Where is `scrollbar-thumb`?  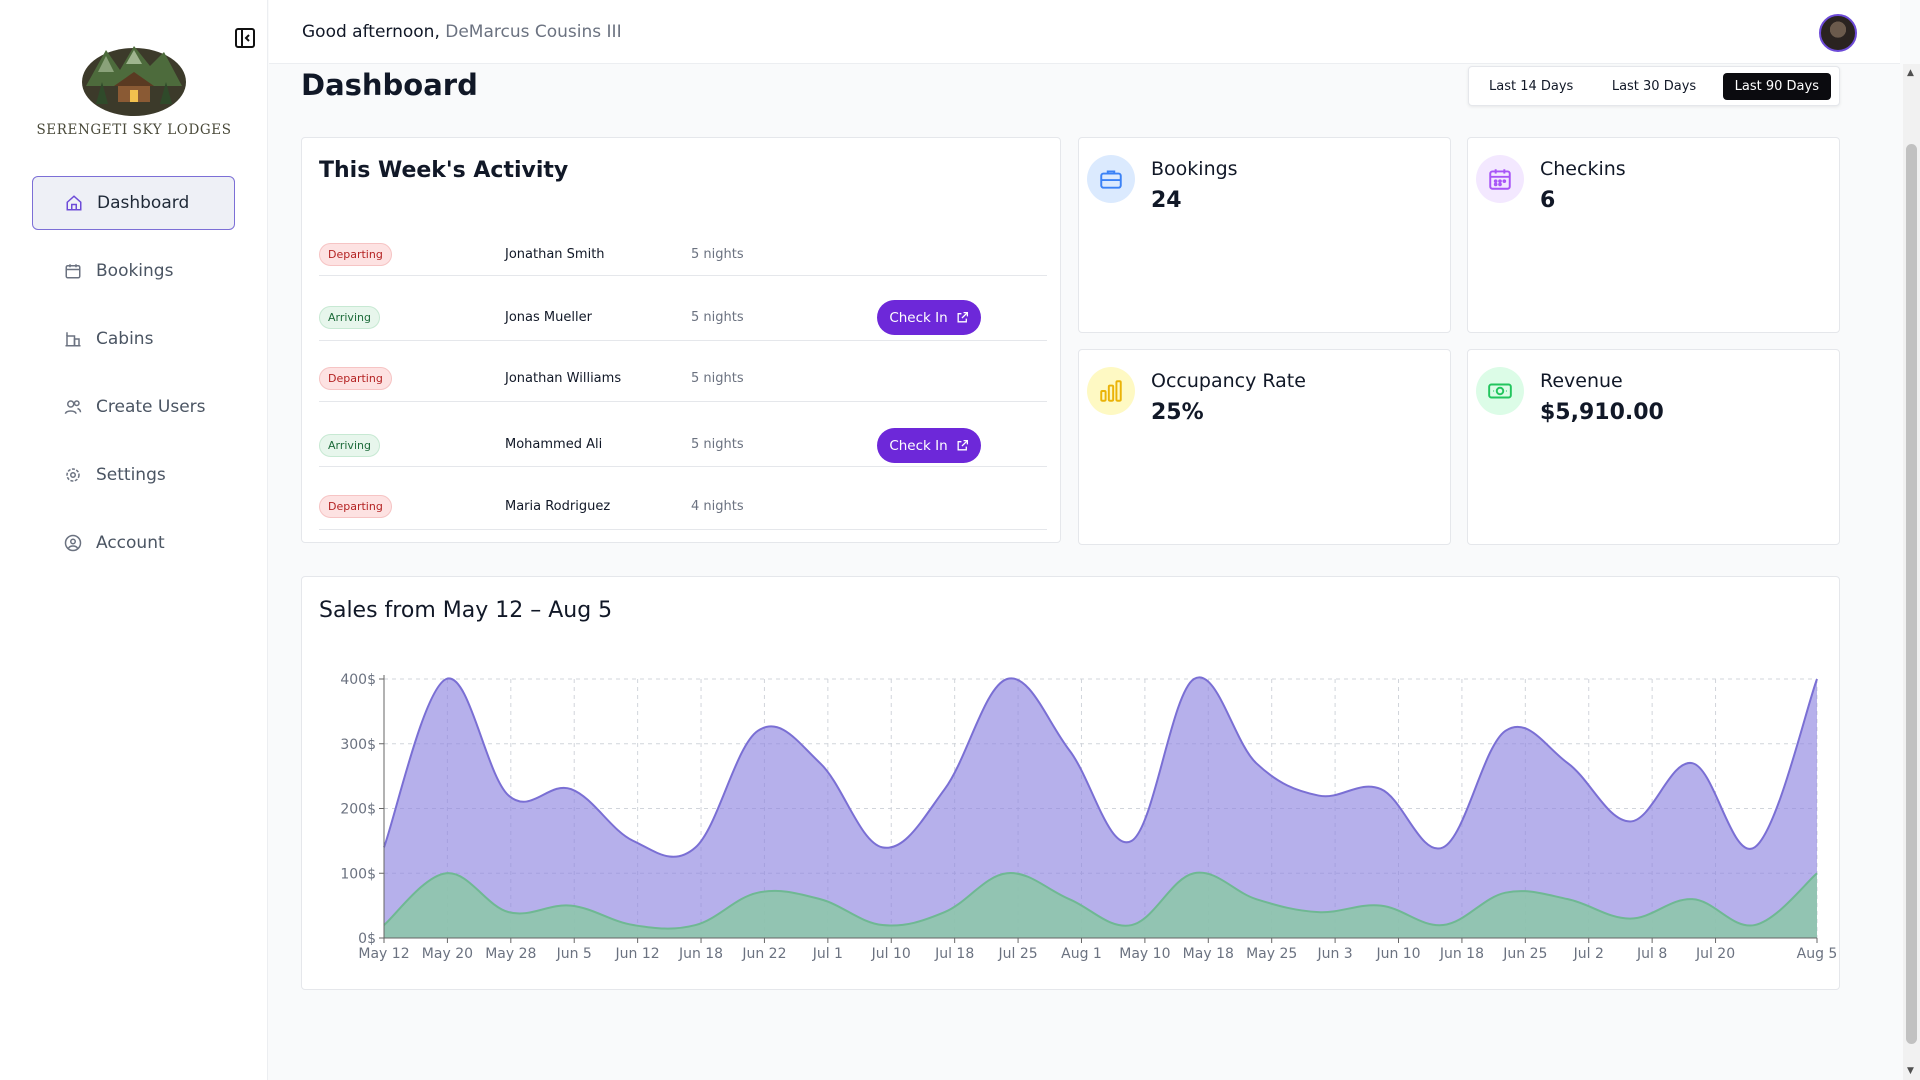 scrollbar-thumb is located at coordinates (1911, 594).